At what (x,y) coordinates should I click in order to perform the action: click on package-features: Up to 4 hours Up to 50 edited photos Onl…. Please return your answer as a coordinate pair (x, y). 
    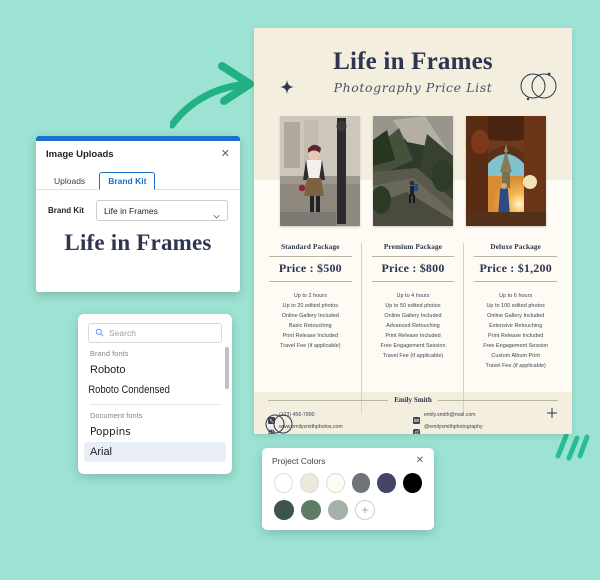
    Looking at the image, I should click on (413, 326).